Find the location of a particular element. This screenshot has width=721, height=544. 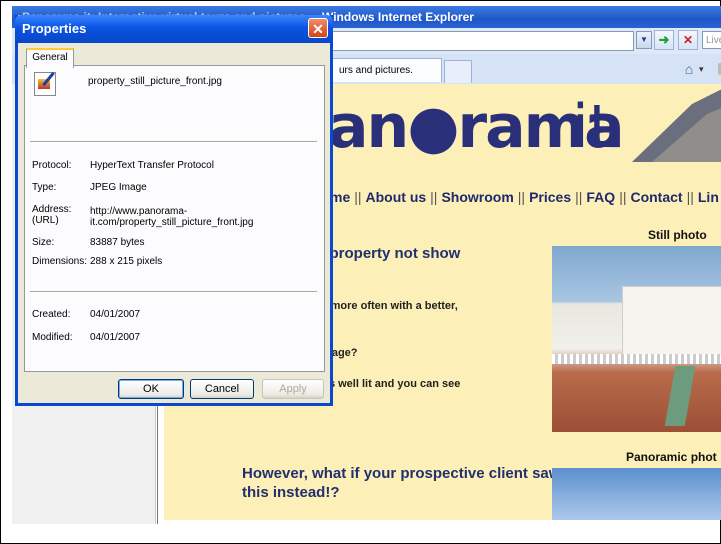

site-logo-it: it is located at coordinates (592, 127).